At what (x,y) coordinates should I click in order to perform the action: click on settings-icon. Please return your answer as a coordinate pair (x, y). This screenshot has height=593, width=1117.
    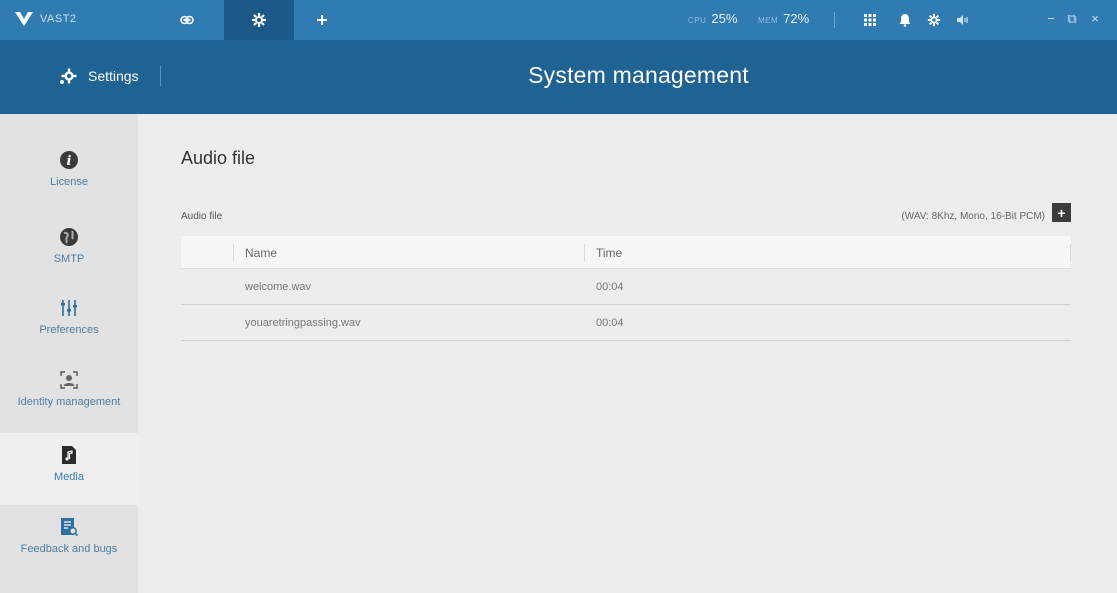
    Looking at the image, I should click on (934, 20).